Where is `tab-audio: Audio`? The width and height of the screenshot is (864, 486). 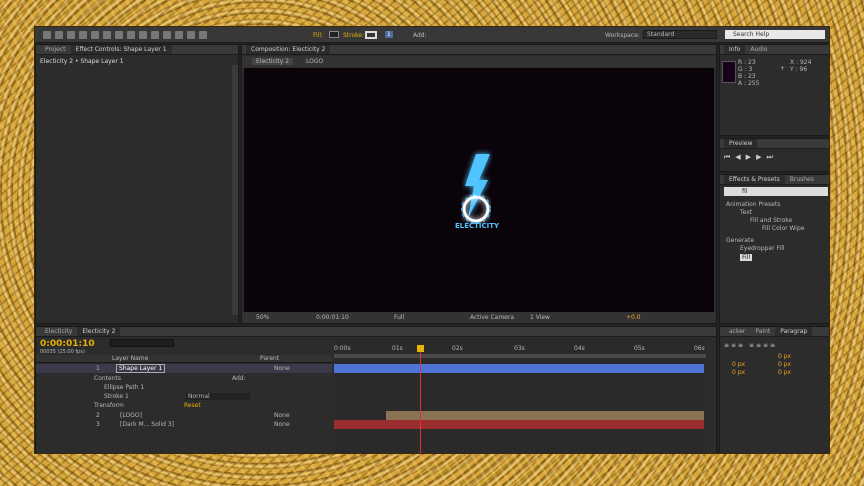
tab-audio: Audio is located at coordinates (758, 49).